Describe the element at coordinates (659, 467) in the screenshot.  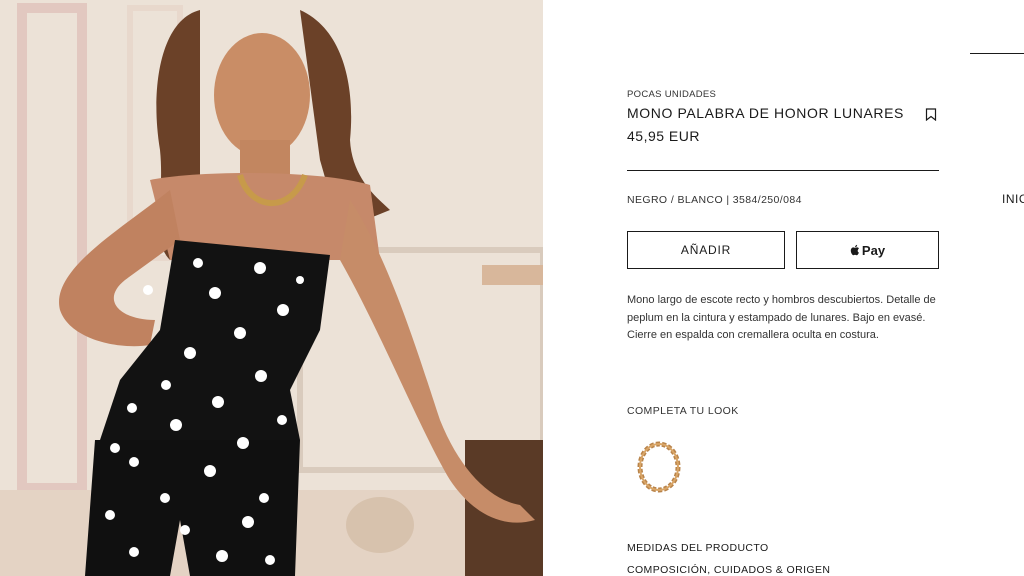
I see `necklace-thumbnail-icon` at that location.